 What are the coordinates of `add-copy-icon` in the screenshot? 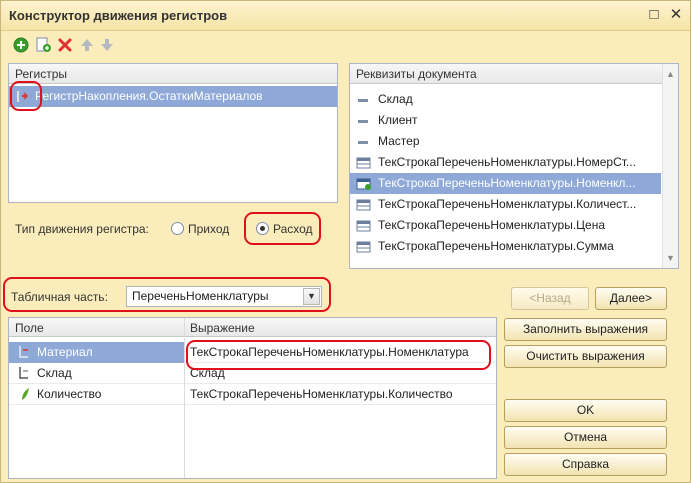 It's located at (43, 45).